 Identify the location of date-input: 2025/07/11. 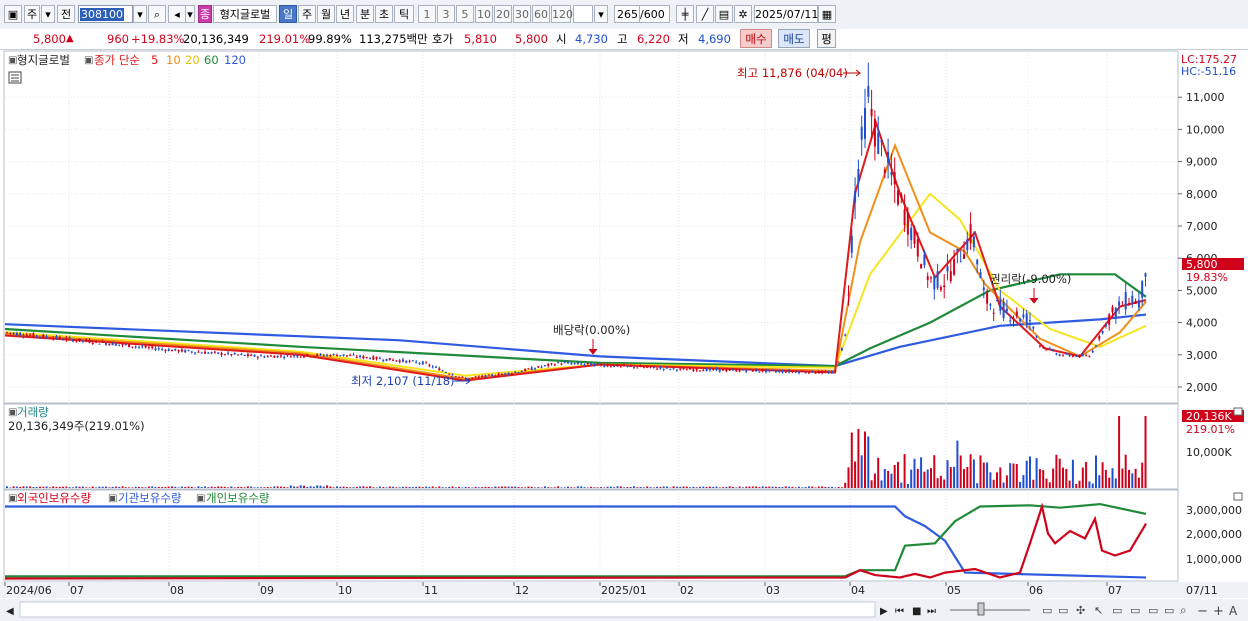
(786, 14).